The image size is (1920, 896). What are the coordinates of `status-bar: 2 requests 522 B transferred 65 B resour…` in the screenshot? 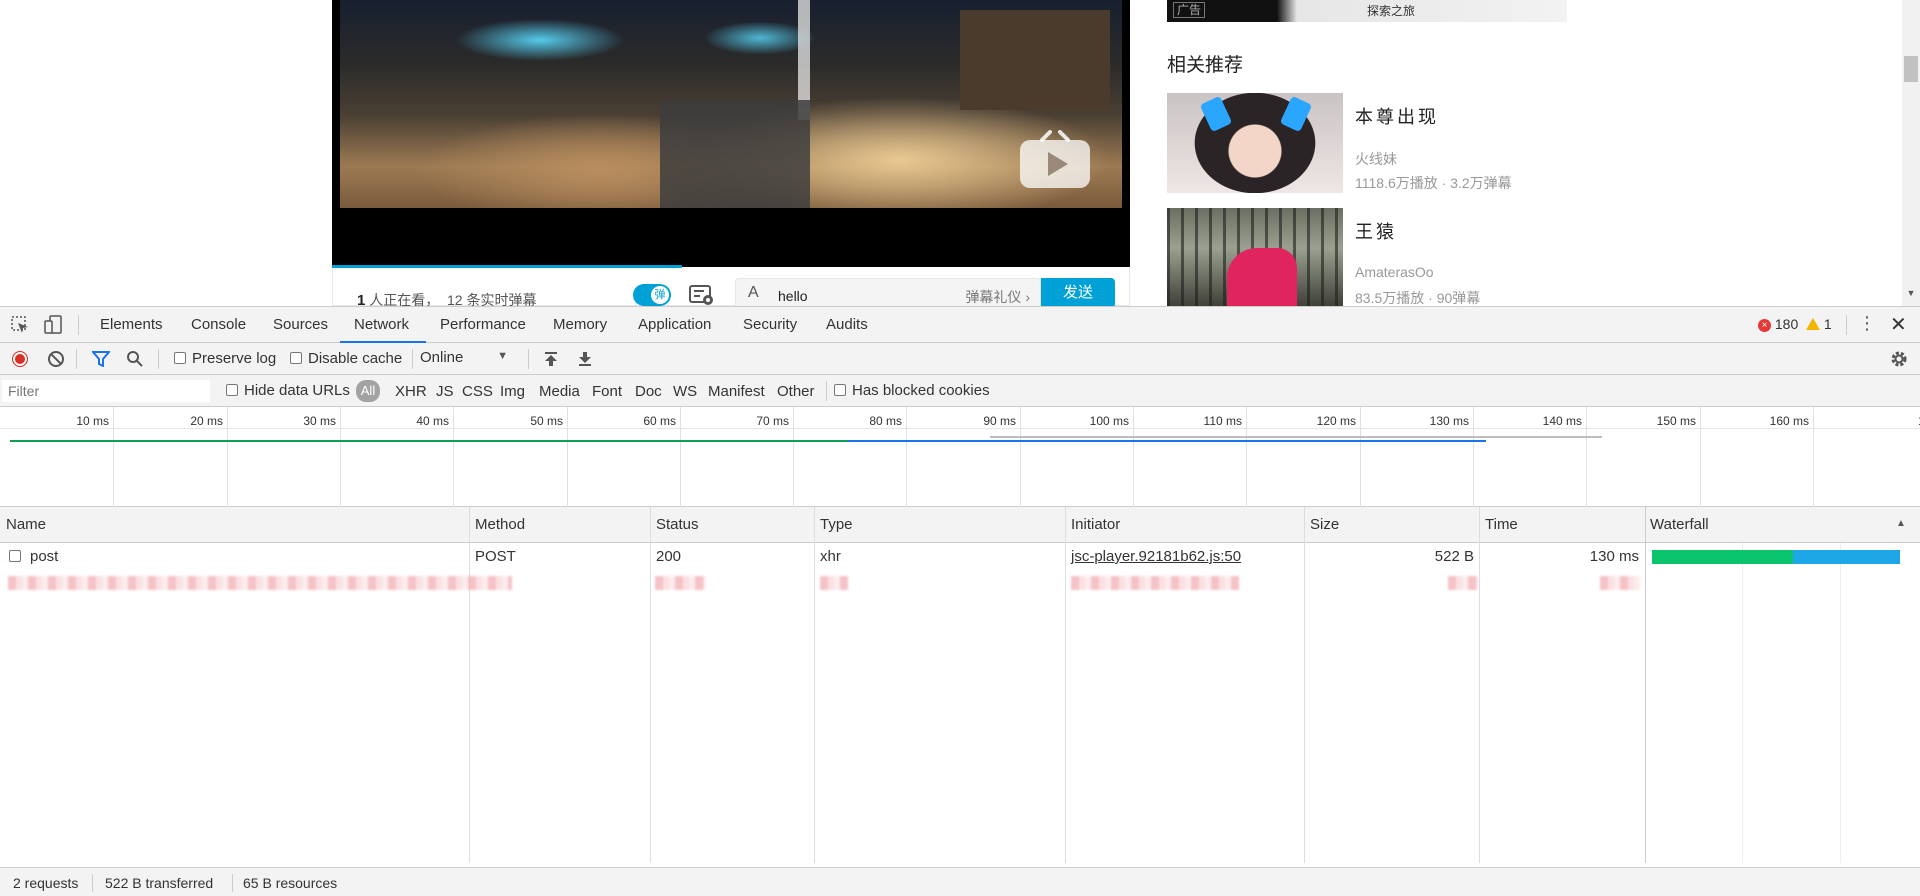 It's located at (960, 881).